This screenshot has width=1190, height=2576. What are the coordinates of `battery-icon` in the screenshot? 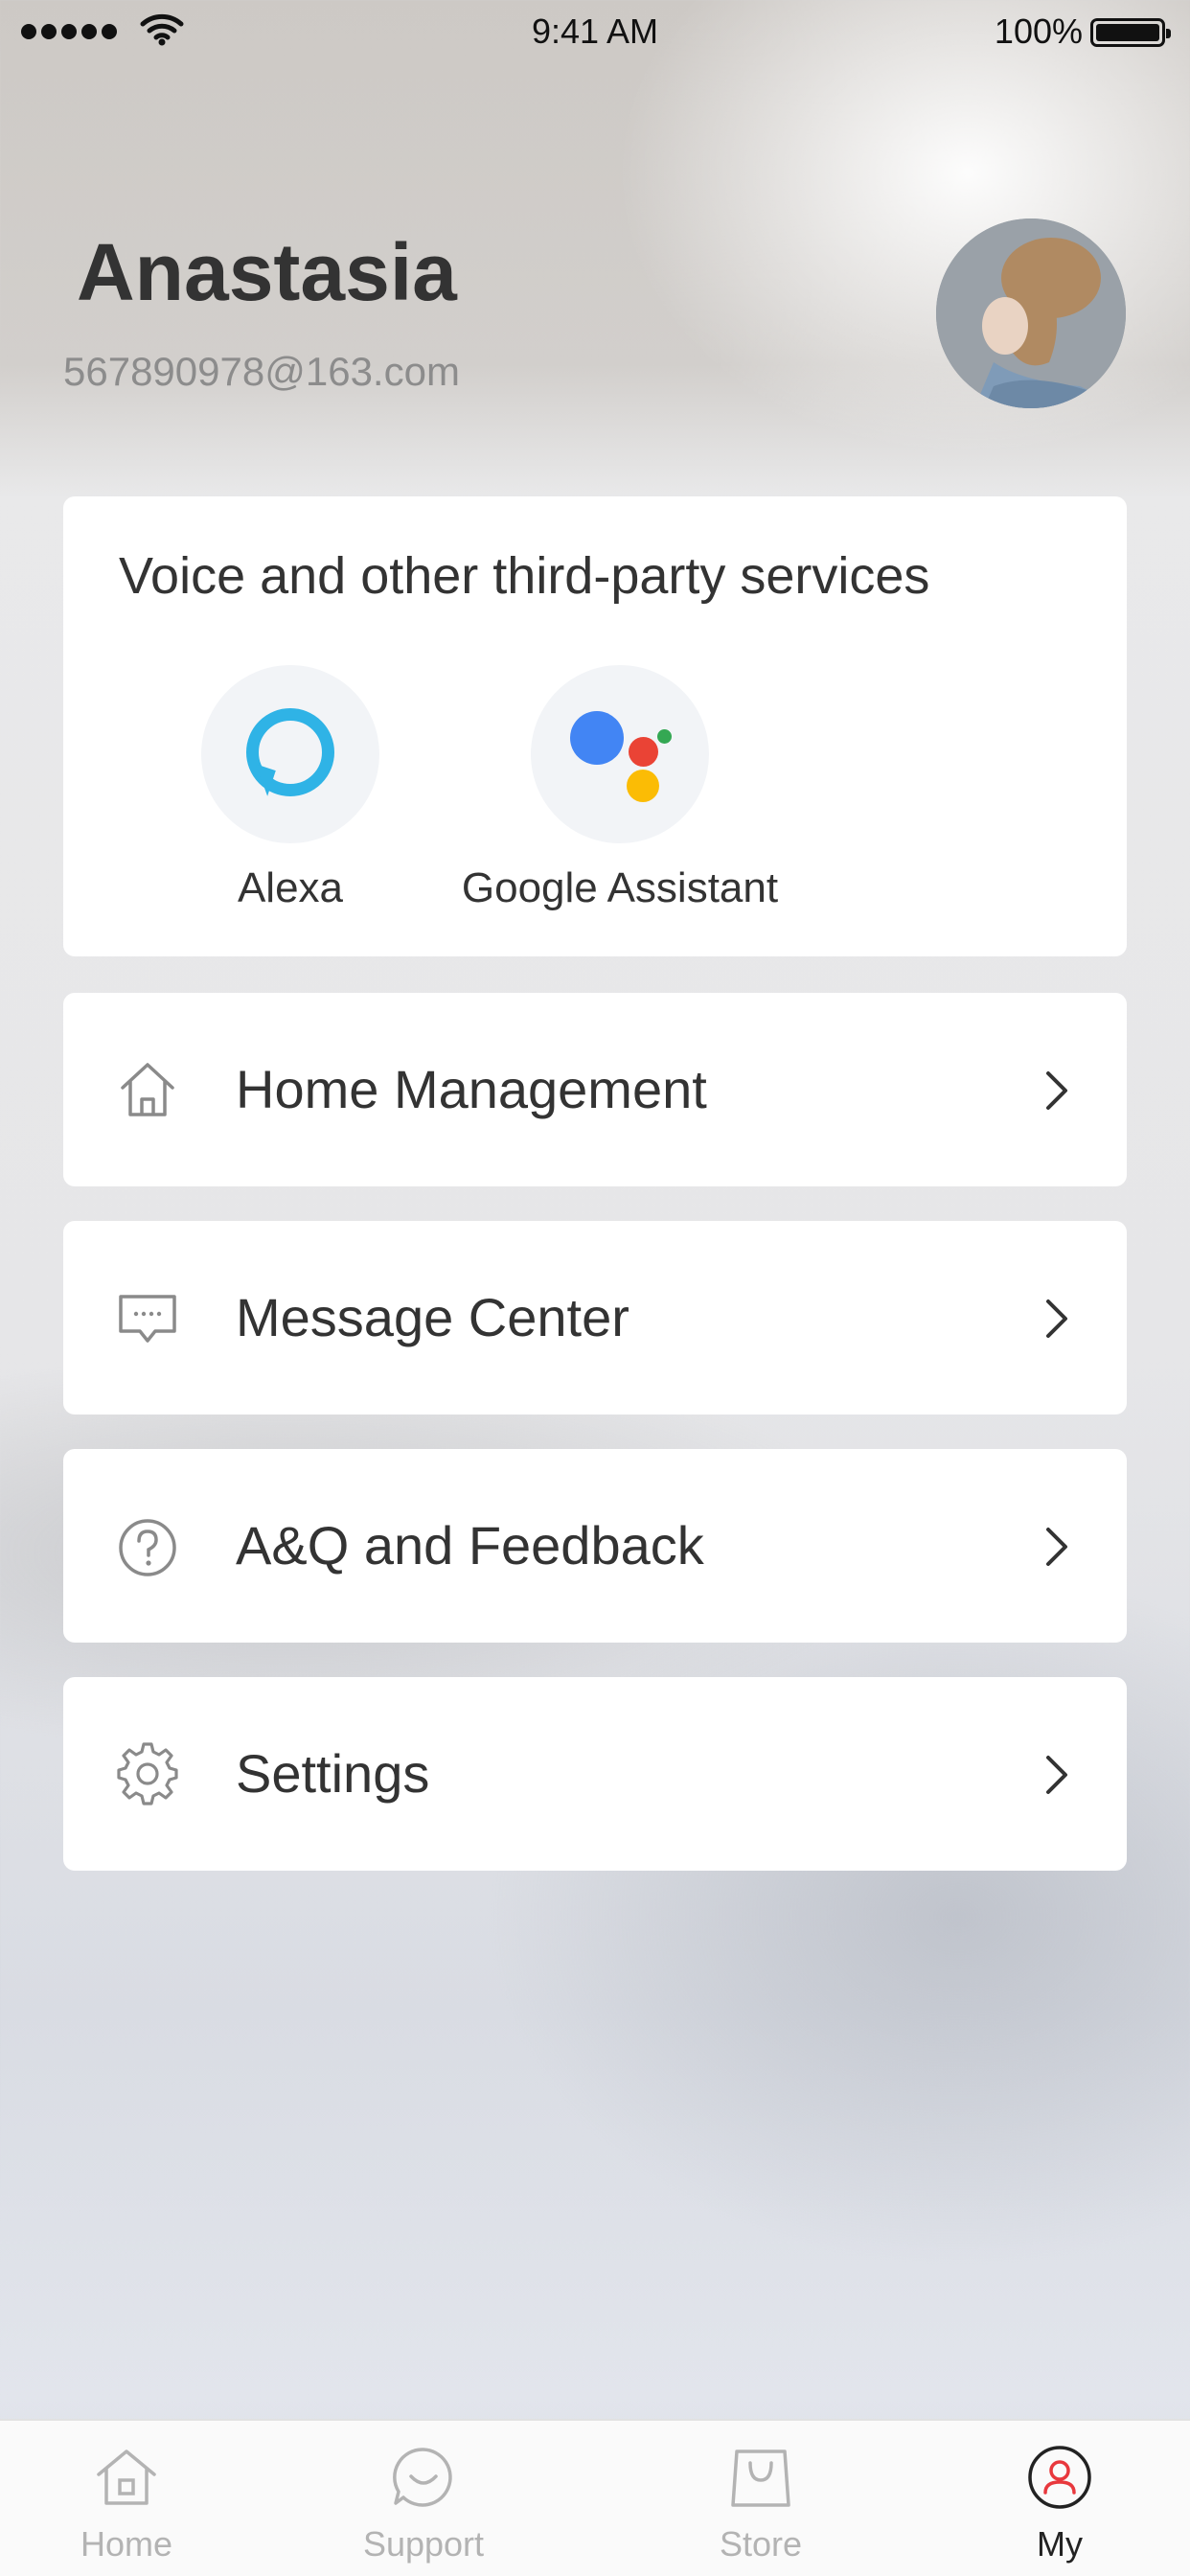 It's located at (1131, 32).